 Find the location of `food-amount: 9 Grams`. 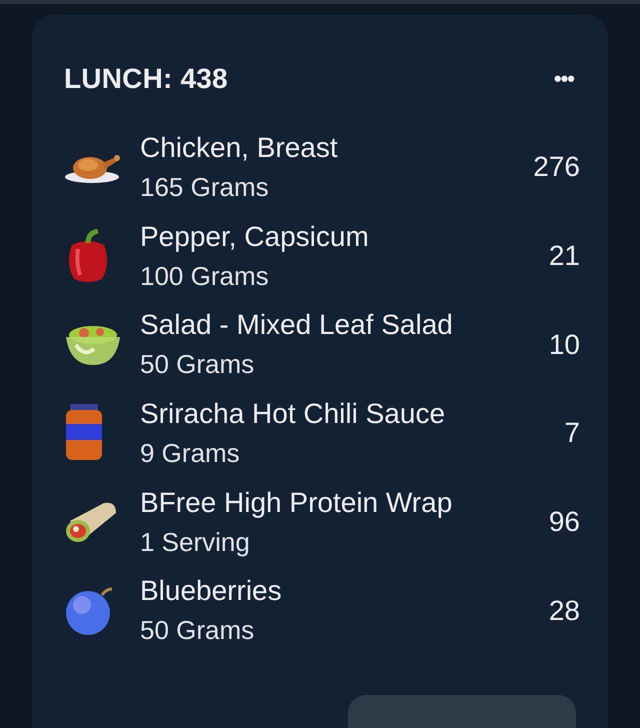

food-amount: 9 Grams is located at coordinates (190, 453).